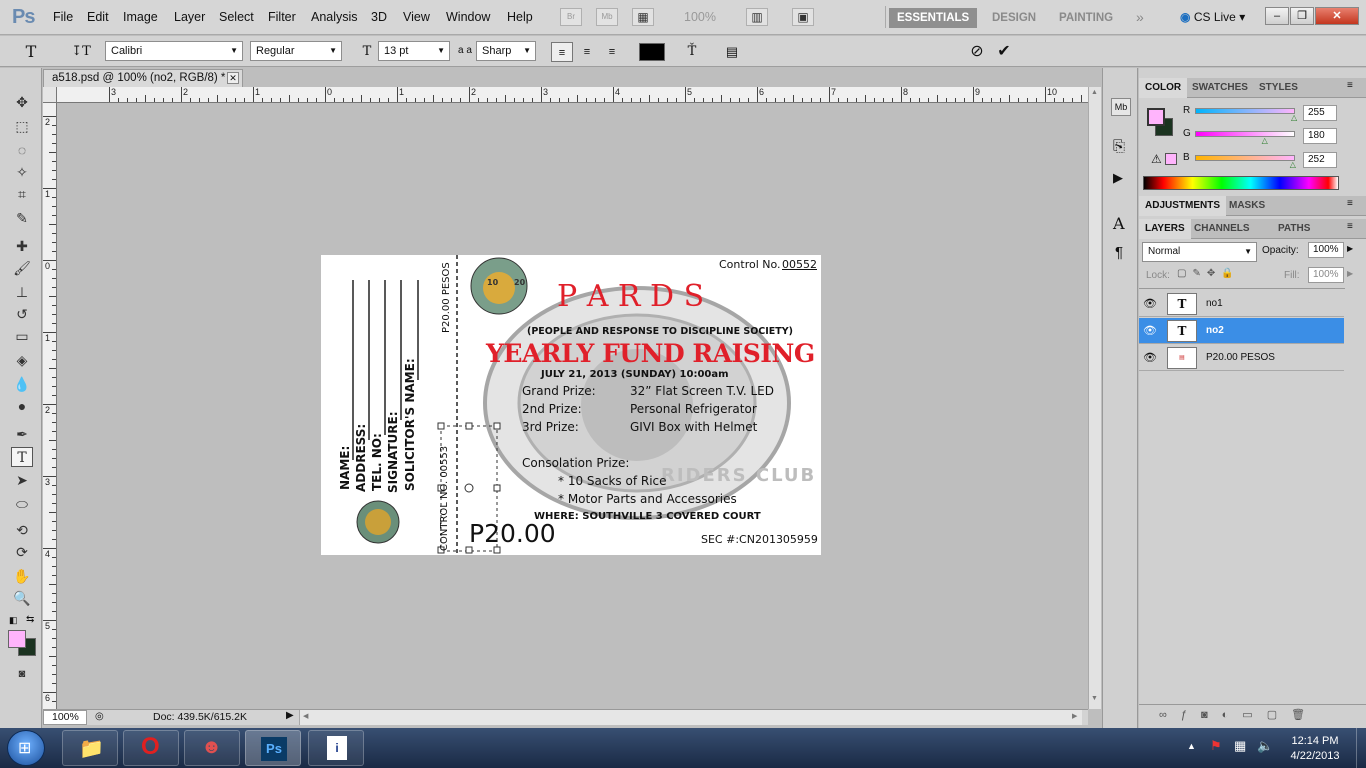 This screenshot has height=768, width=1366. I want to click on network-icon: ▦, so click(1240, 746).